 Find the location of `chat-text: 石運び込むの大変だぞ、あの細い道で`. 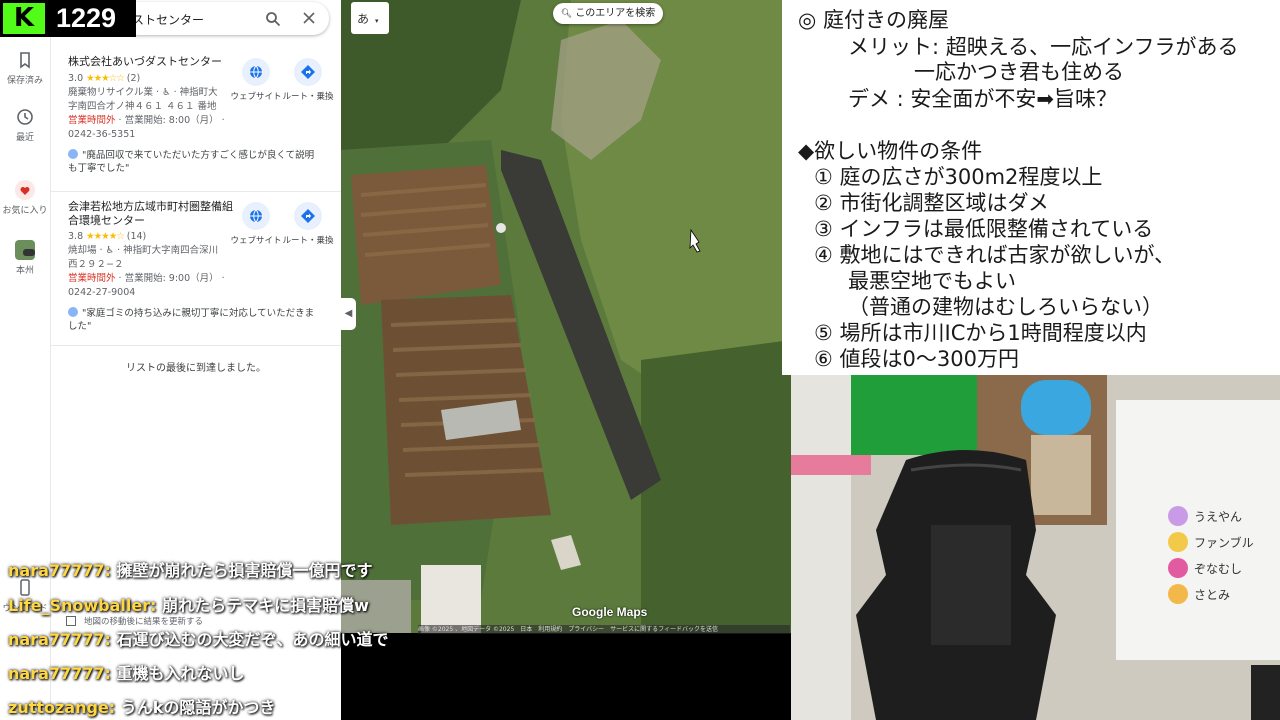

chat-text: 石運び込むの大変だぞ、あの細い道で is located at coordinates (249, 639).